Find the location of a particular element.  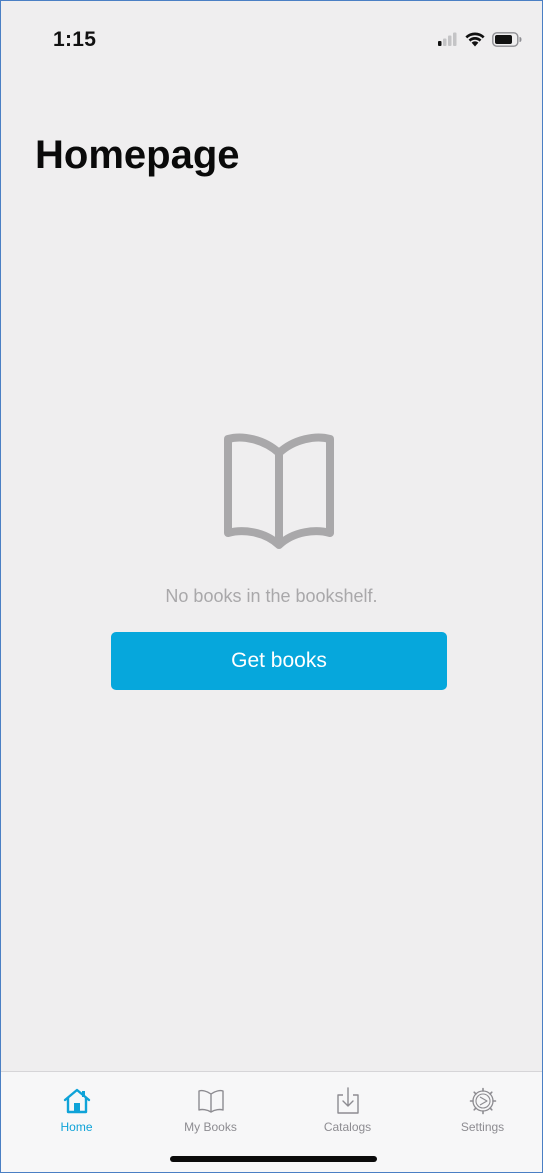

get-books-button: Get books is located at coordinates (279, 661).